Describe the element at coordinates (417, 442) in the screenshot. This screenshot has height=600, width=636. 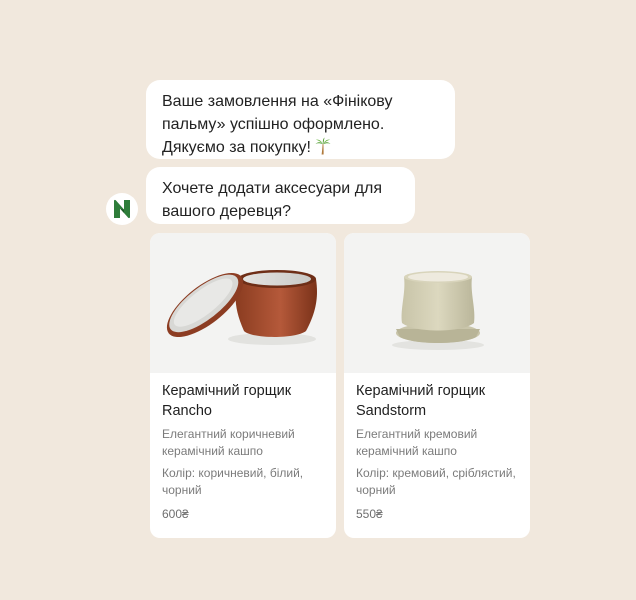
I see `product-description: Елегантний кремовий керамічний кашпо` at that location.